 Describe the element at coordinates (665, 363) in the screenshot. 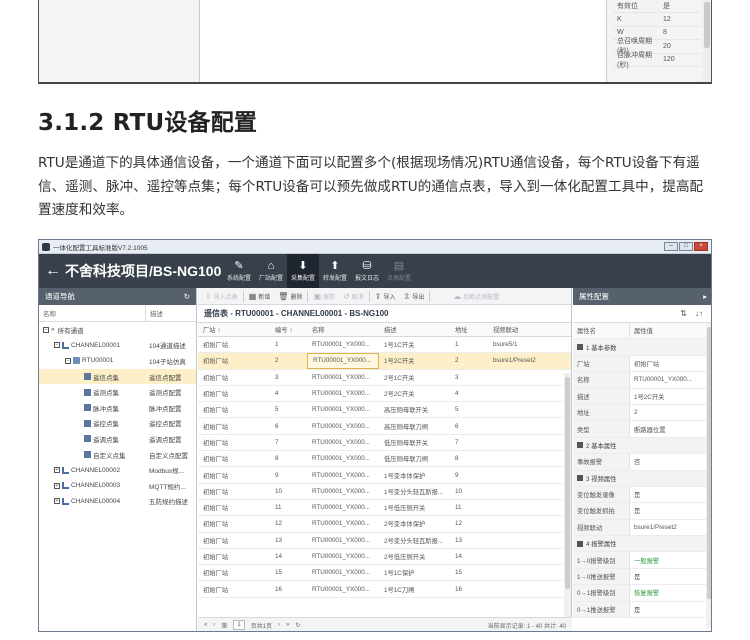

I see `property-value: 初始厂站` at that location.